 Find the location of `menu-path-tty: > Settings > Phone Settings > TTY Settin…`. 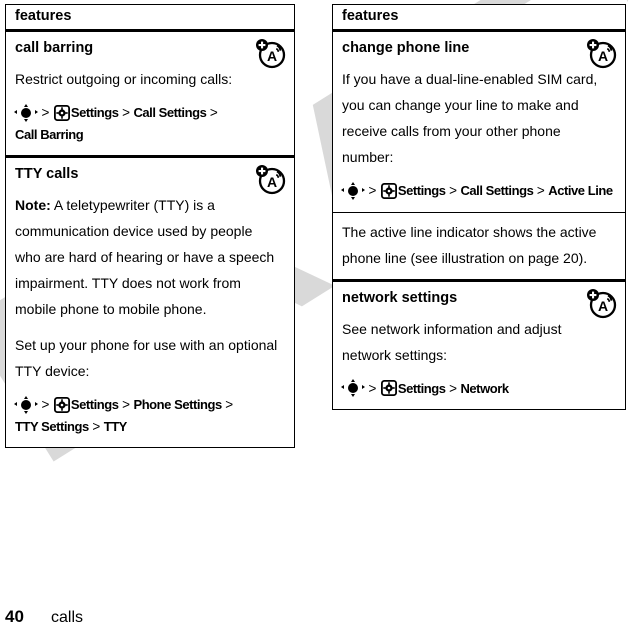

menu-path-tty: > Settings > Phone Settings > TTY Settin… is located at coordinates (149, 415).